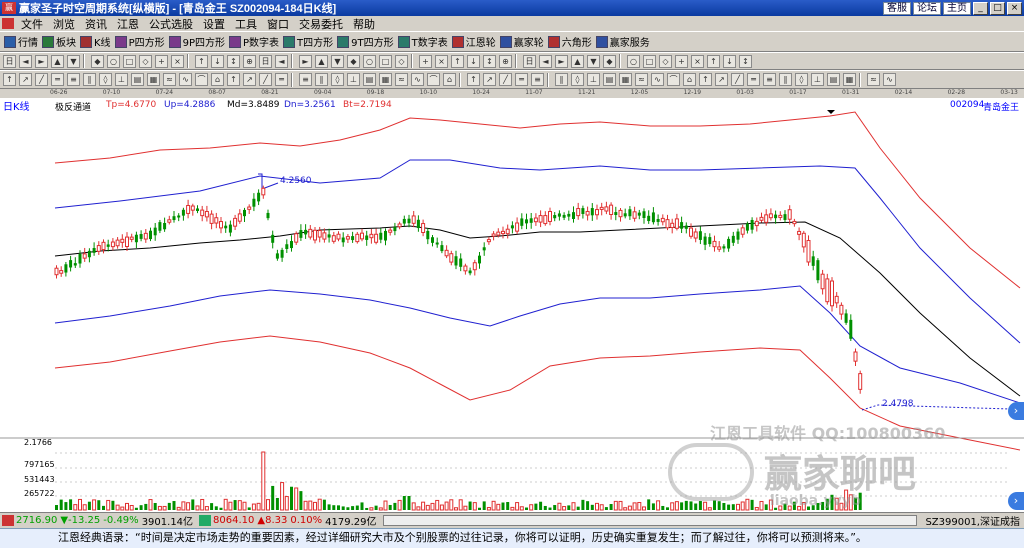  What do you see at coordinates (196, 41) in the screenshot?
I see `toolbar-button-4: 9P四方形` at bounding box center [196, 41].